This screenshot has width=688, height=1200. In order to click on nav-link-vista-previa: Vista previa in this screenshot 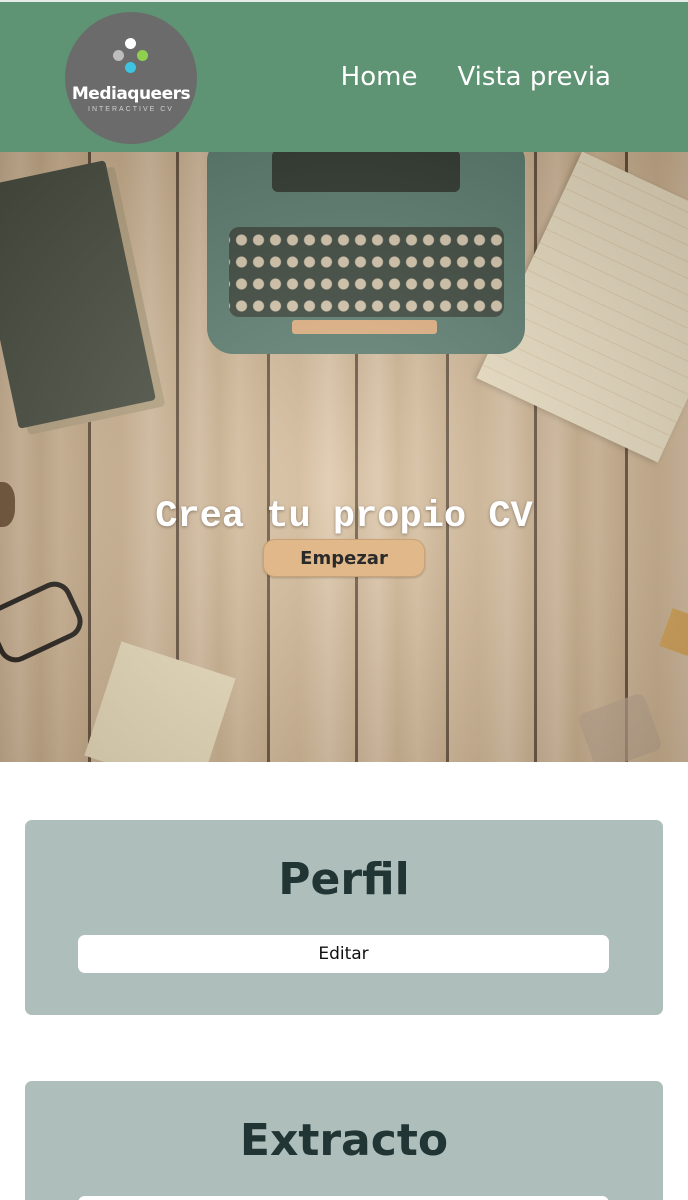, I will do `click(534, 77)`.